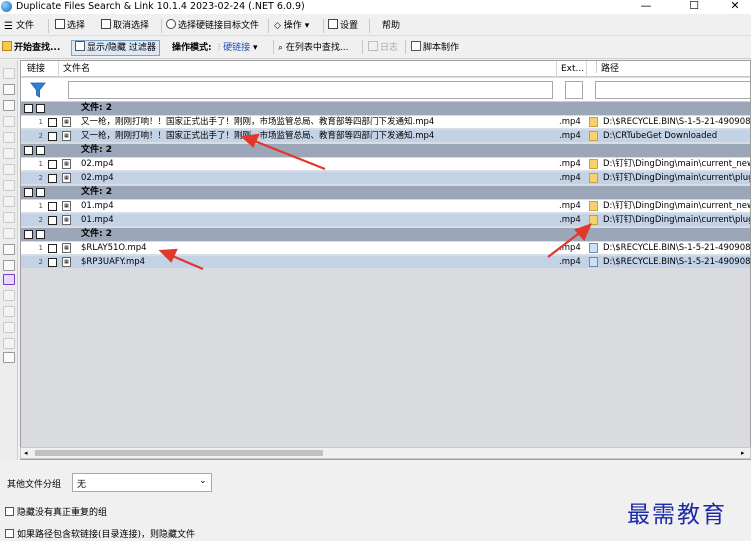  I want to click on abc-icon, so click(9, 121).